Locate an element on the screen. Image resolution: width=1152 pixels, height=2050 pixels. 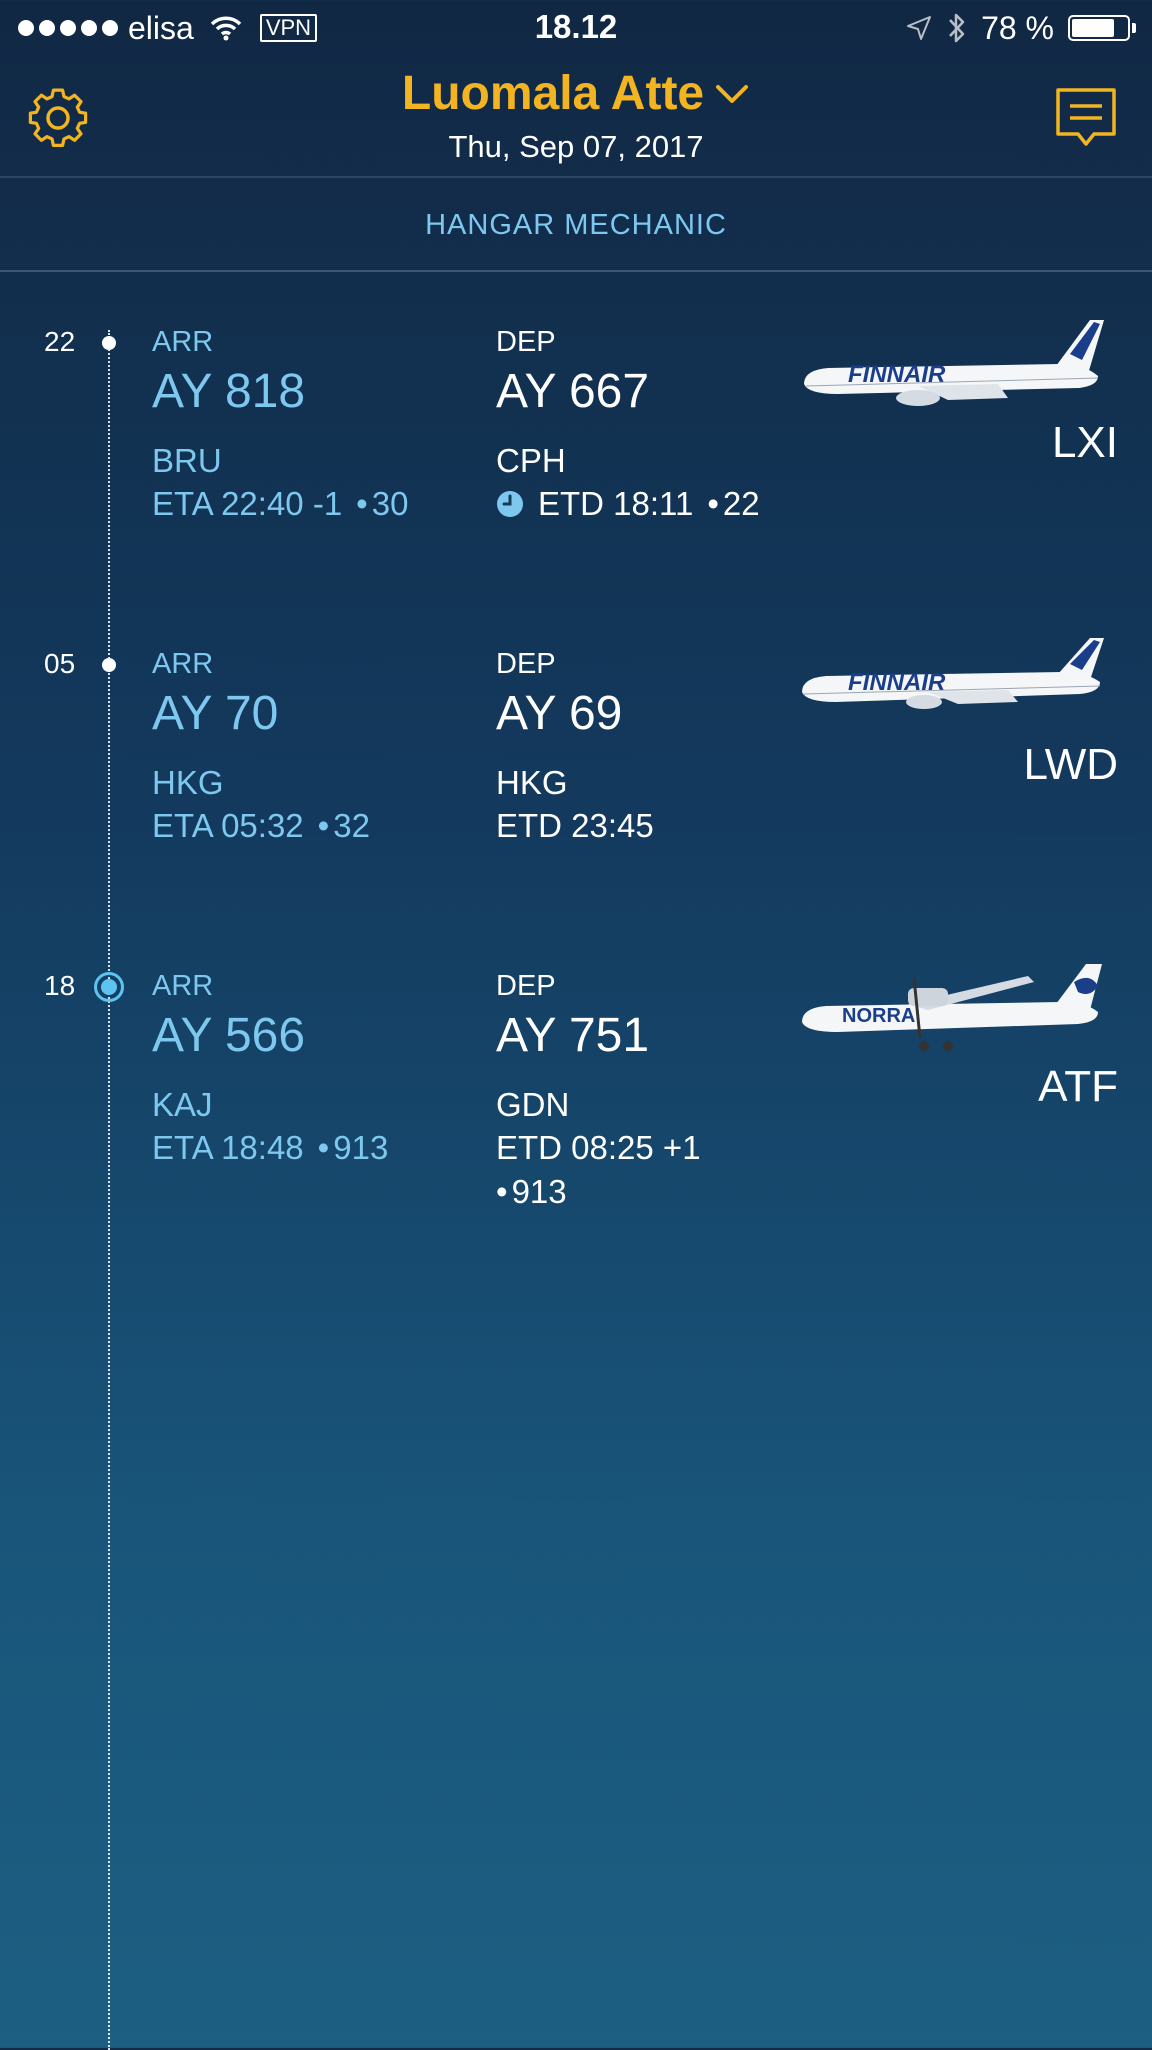
arr-flight-number: AY 818 is located at coordinates (229, 391).